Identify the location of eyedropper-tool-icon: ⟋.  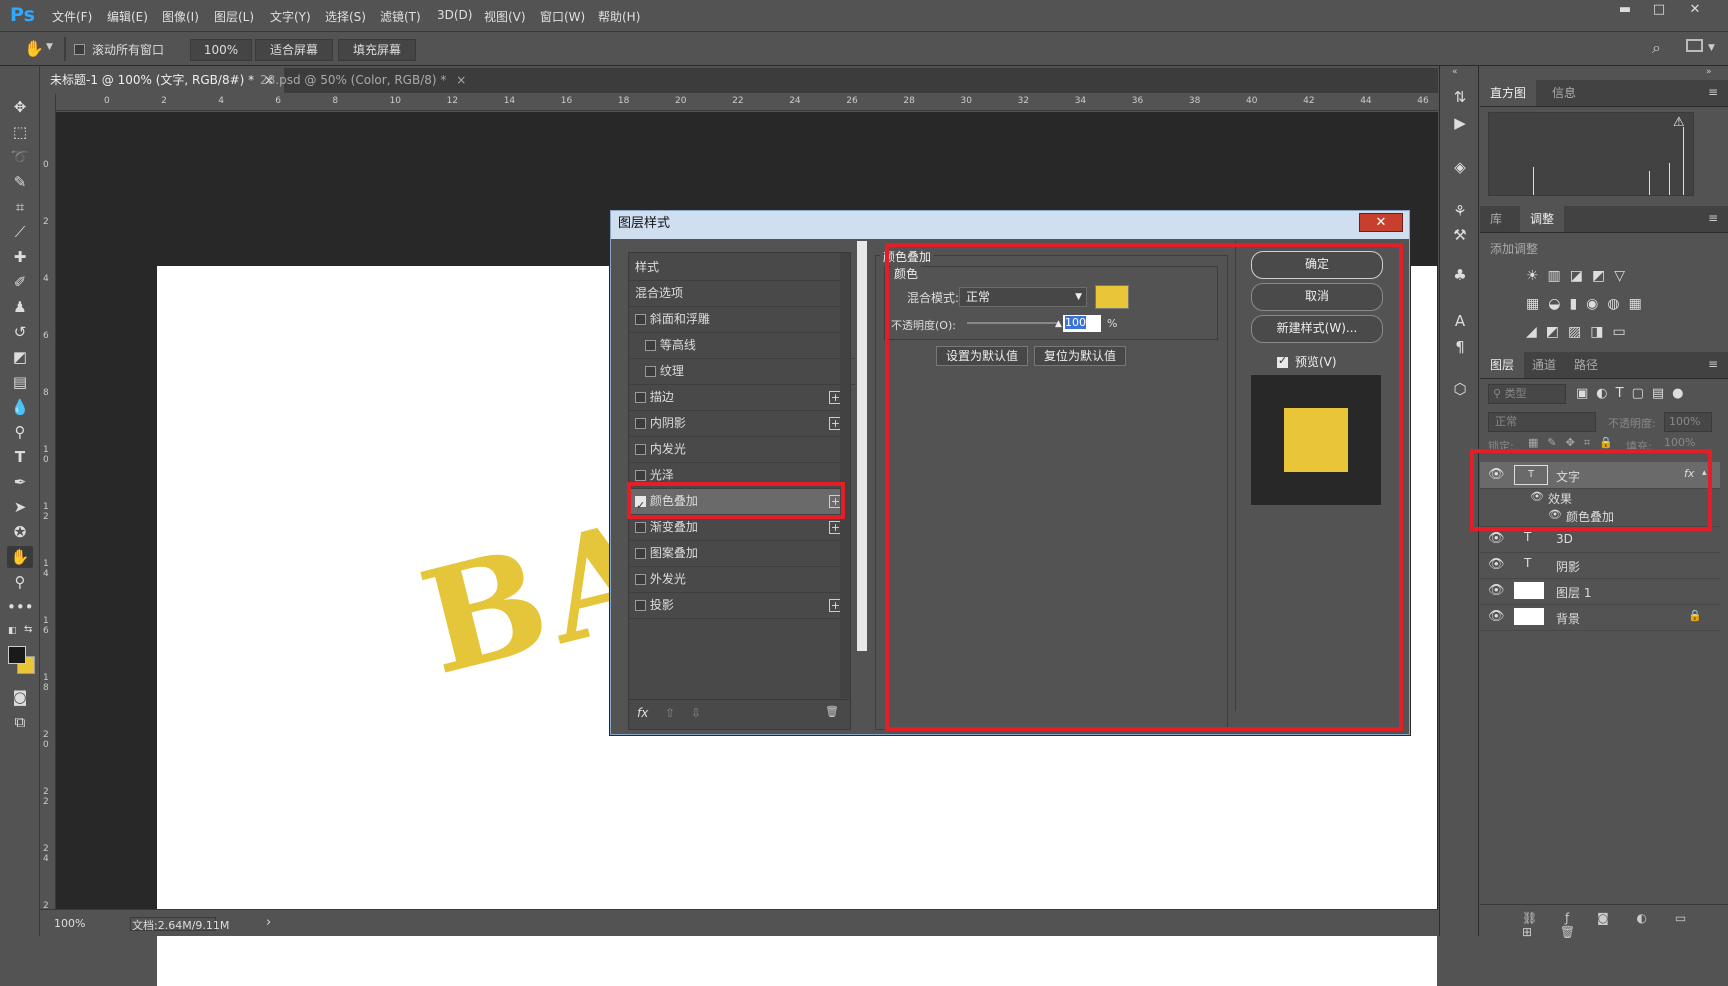
(20, 232).